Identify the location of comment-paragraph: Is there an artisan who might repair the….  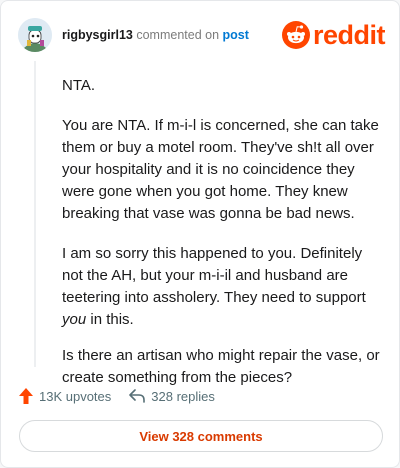
(221, 366).